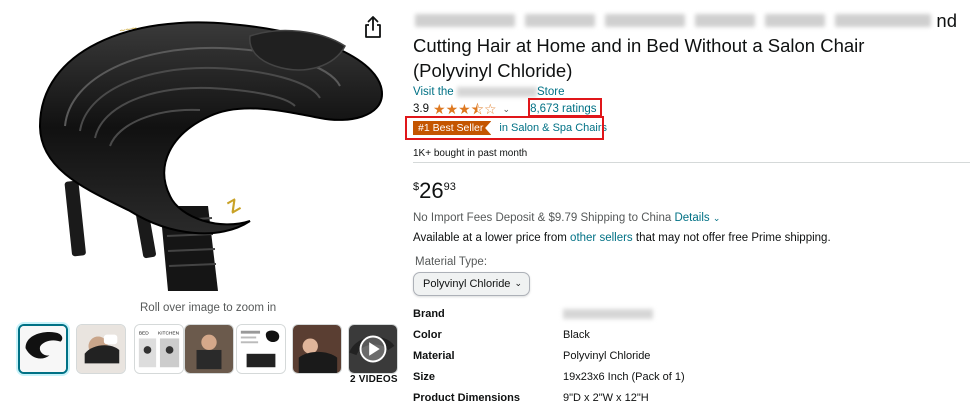  What do you see at coordinates (144, 334) in the screenshot?
I see `thumb-bed-label: BED` at bounding box center [144, 334].